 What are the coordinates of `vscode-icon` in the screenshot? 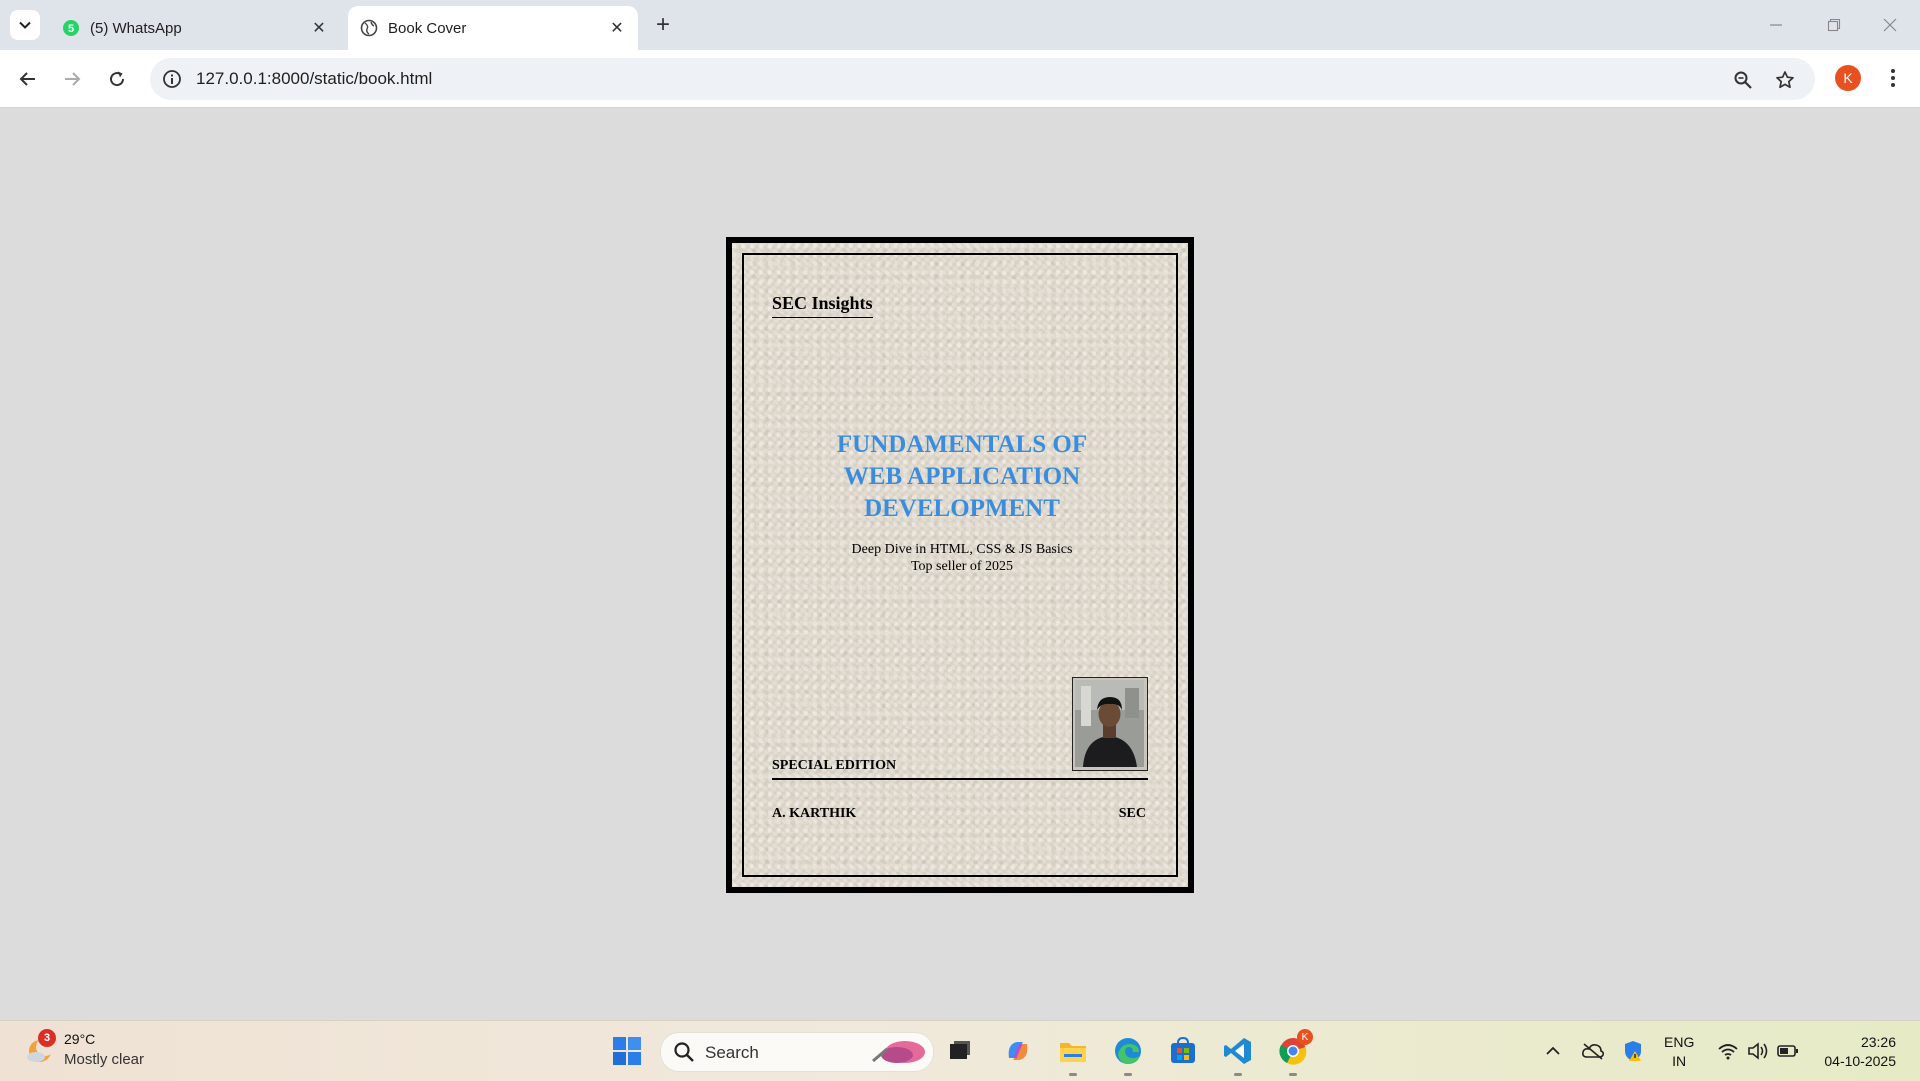 It's located at (1237, 1051).